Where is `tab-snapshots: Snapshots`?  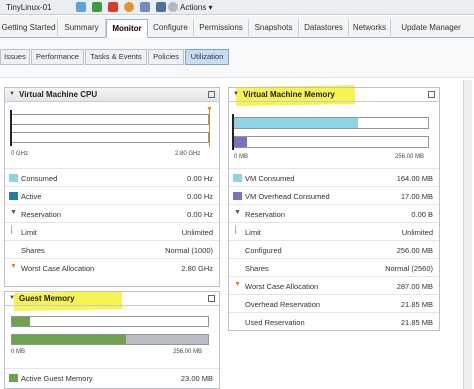 tab-snapshots: Snapshots is located at coordinates (274, 28).